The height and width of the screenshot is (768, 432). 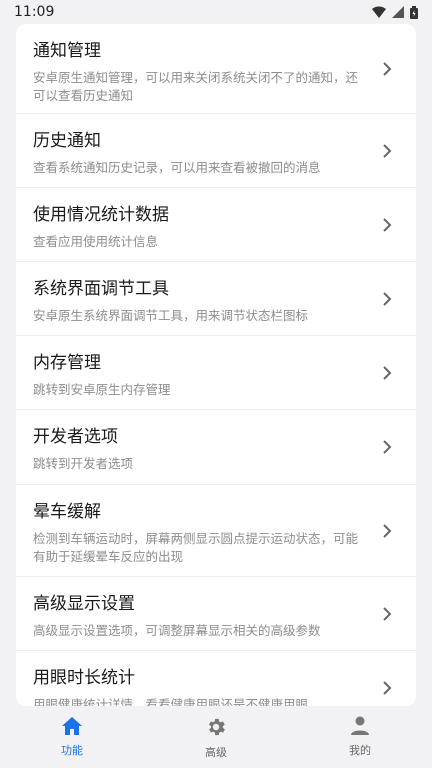 What do you see at coordinates (101, 289) in the screenshot?
I see `item-title: 系统界面调节工具` at bounding box center [101, 289].